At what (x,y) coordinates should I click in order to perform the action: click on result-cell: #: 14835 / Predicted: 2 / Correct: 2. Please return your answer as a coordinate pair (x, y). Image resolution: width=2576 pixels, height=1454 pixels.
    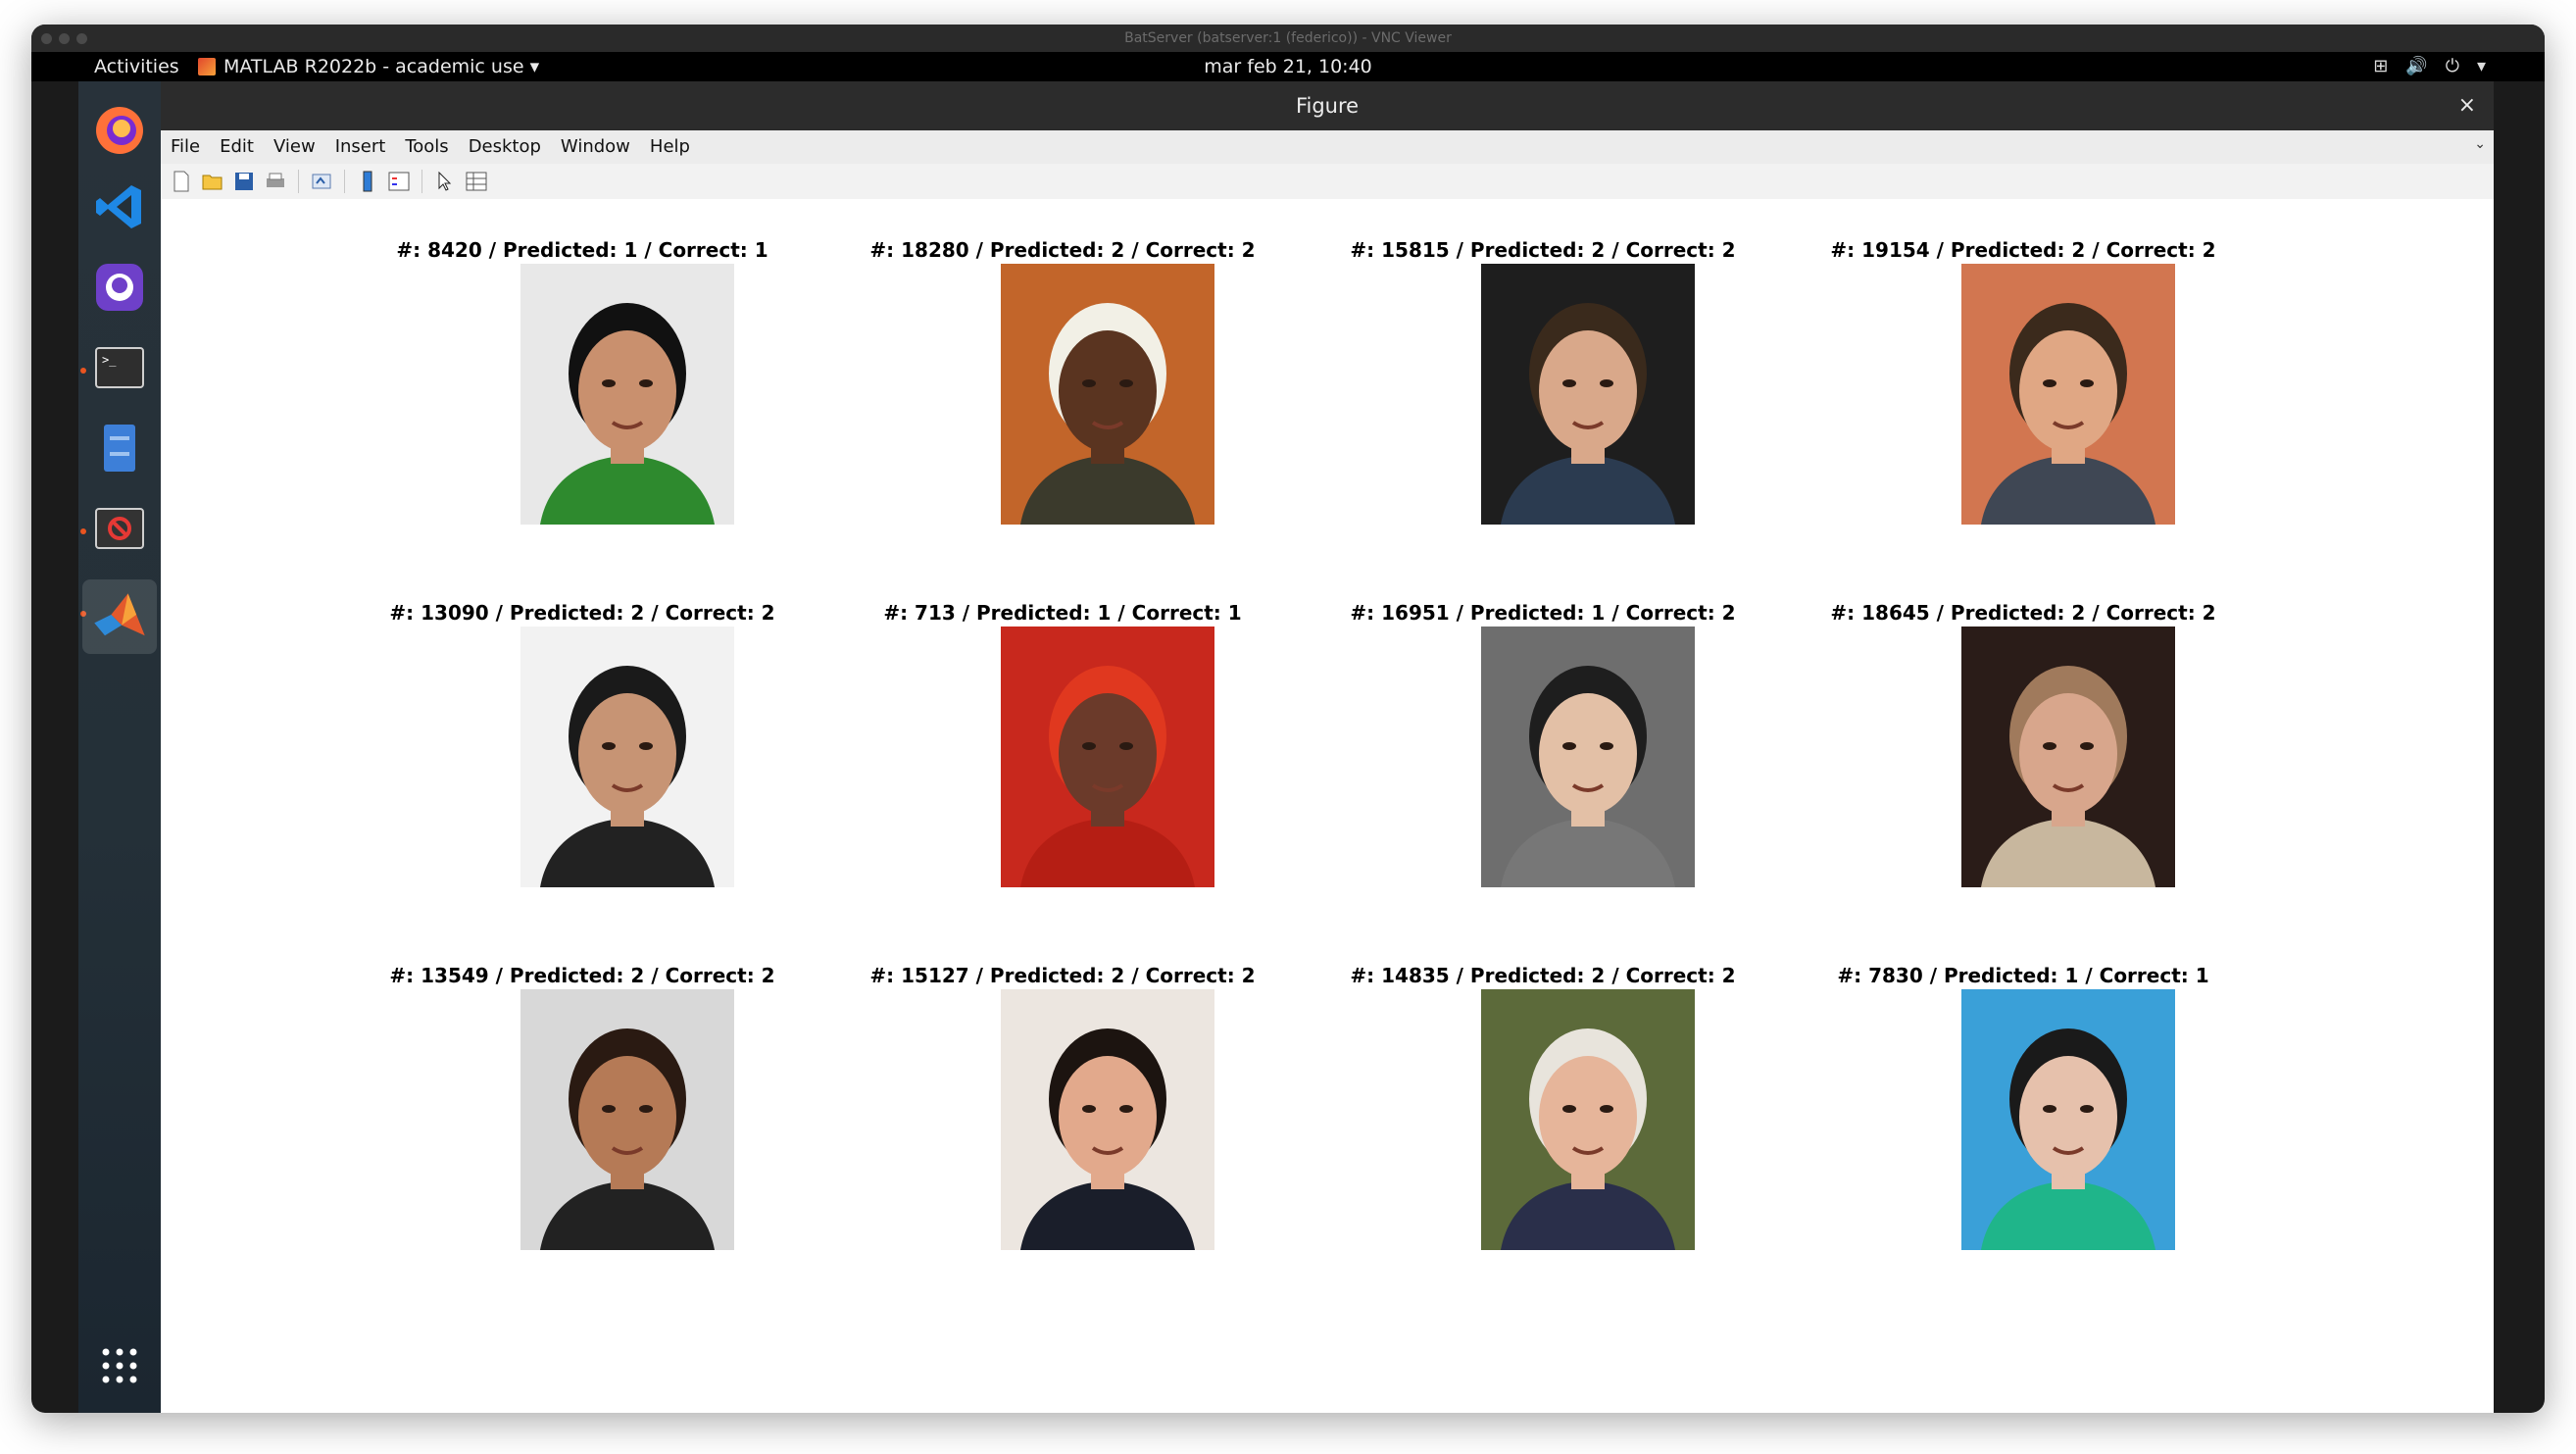
    Looking at the image, I should click on (1543, 1106).